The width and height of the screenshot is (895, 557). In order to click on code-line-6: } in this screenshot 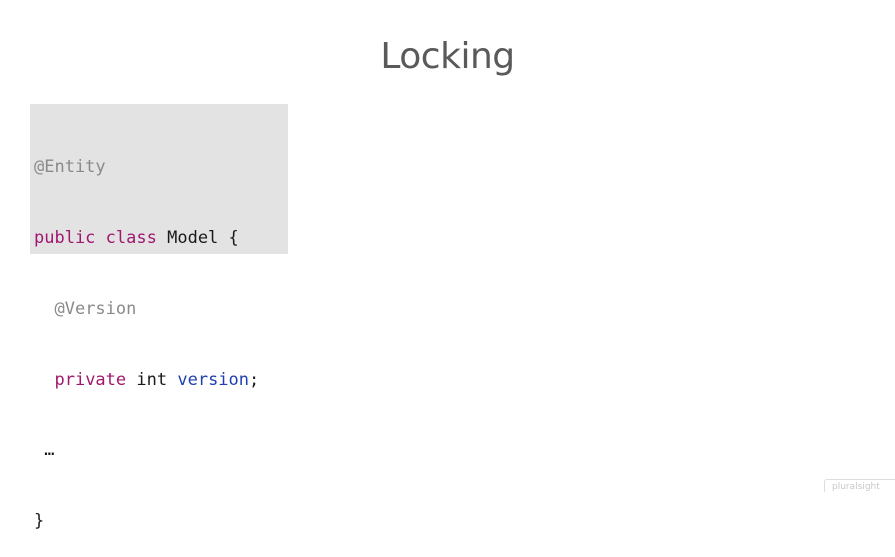, I will do `click(161, 522)`.